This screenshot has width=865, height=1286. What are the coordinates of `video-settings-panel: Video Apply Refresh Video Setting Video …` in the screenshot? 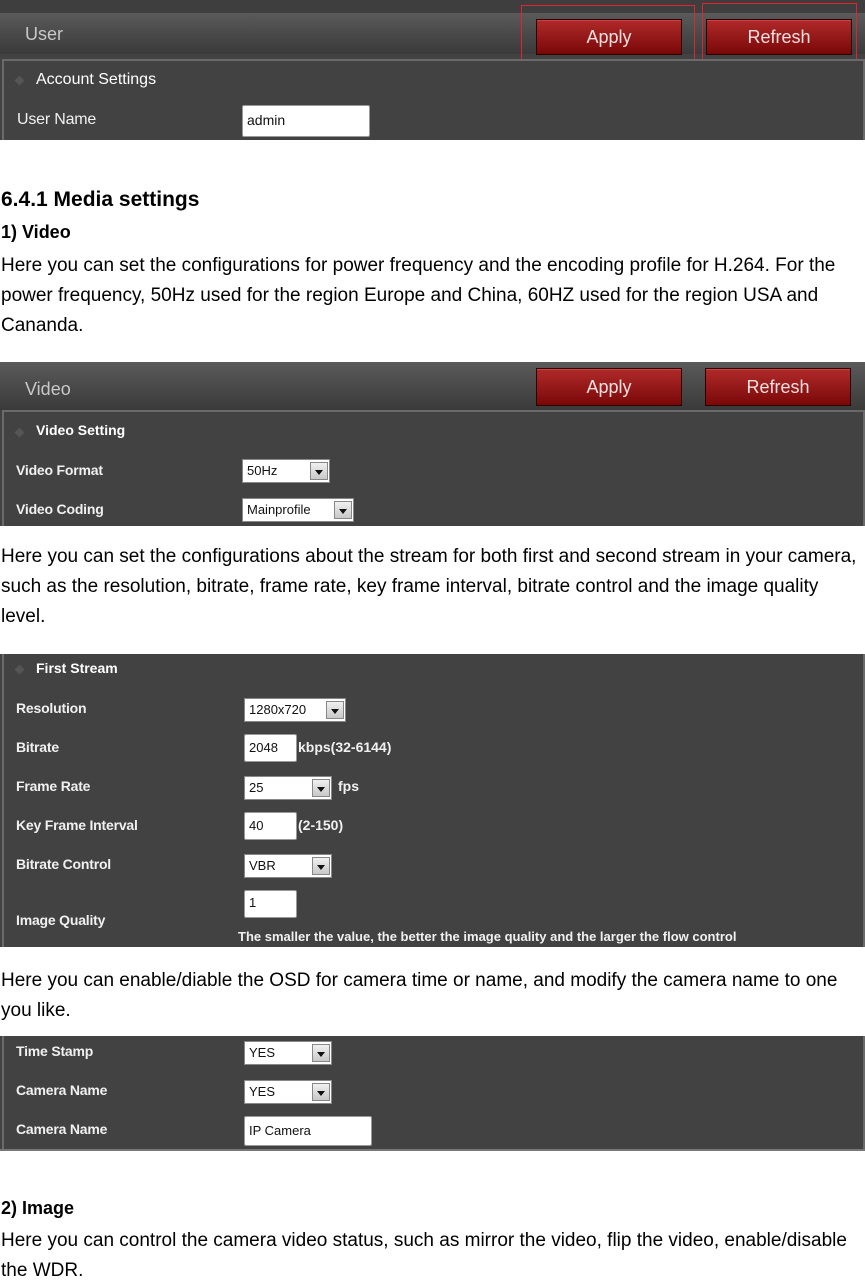 It's located at (432, 444).